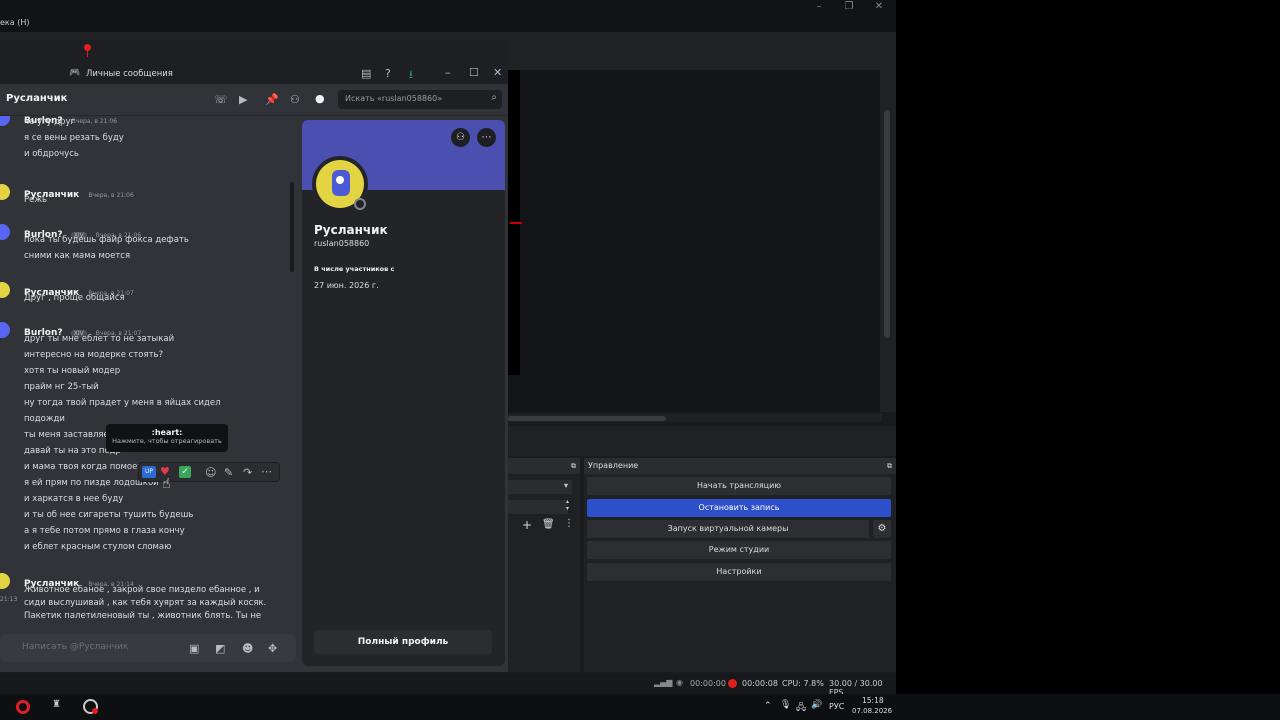 The width and height of the screenshot is (1280, 720). I want to click on user-profile-icon: ●, so click(320, 98).